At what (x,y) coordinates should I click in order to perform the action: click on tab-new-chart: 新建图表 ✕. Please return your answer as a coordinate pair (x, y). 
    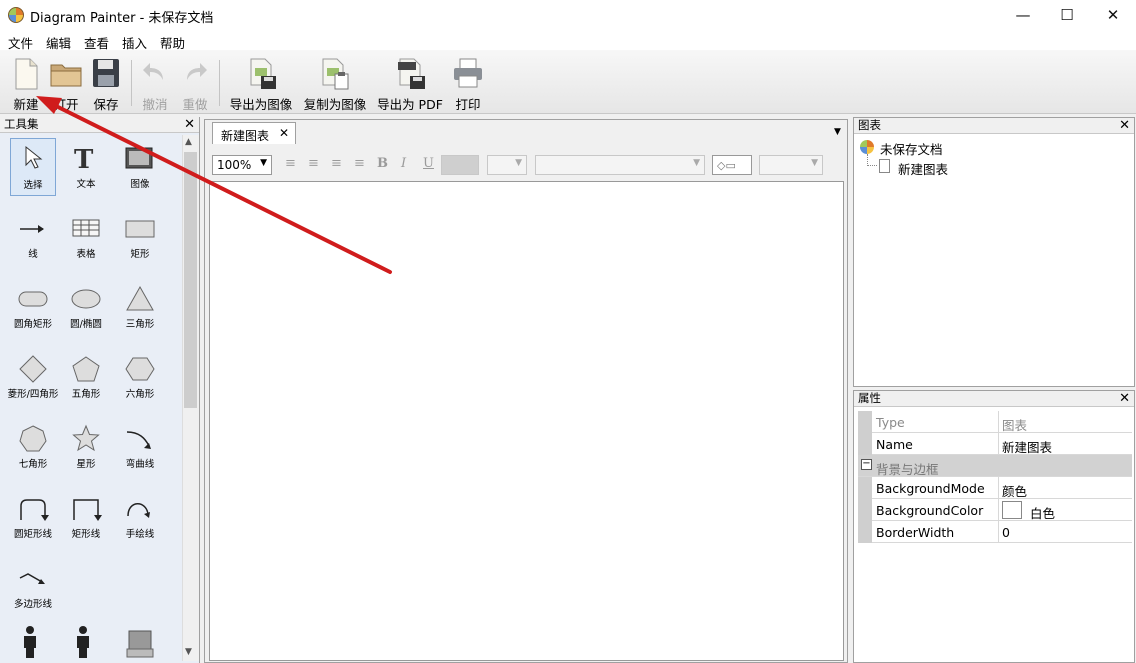
    Looking at the image, I should click on (254, 133).